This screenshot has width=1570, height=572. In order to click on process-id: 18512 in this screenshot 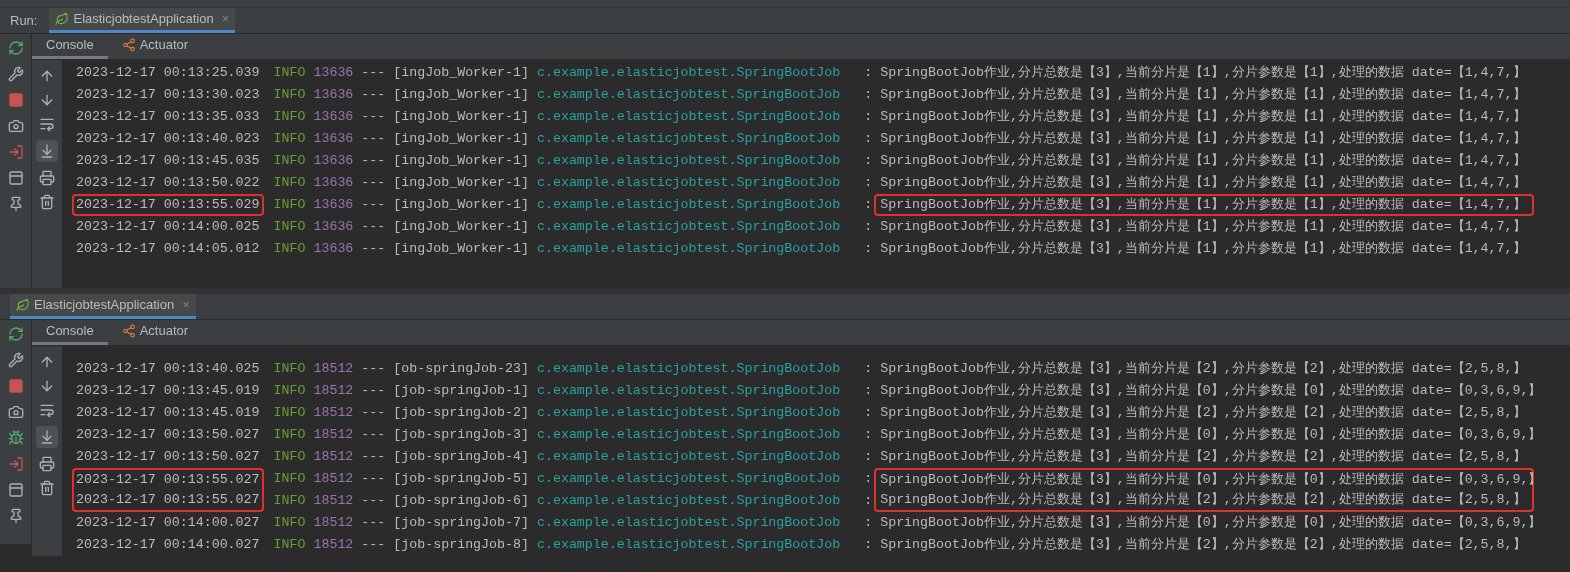, I will do `click(333, 479)`.